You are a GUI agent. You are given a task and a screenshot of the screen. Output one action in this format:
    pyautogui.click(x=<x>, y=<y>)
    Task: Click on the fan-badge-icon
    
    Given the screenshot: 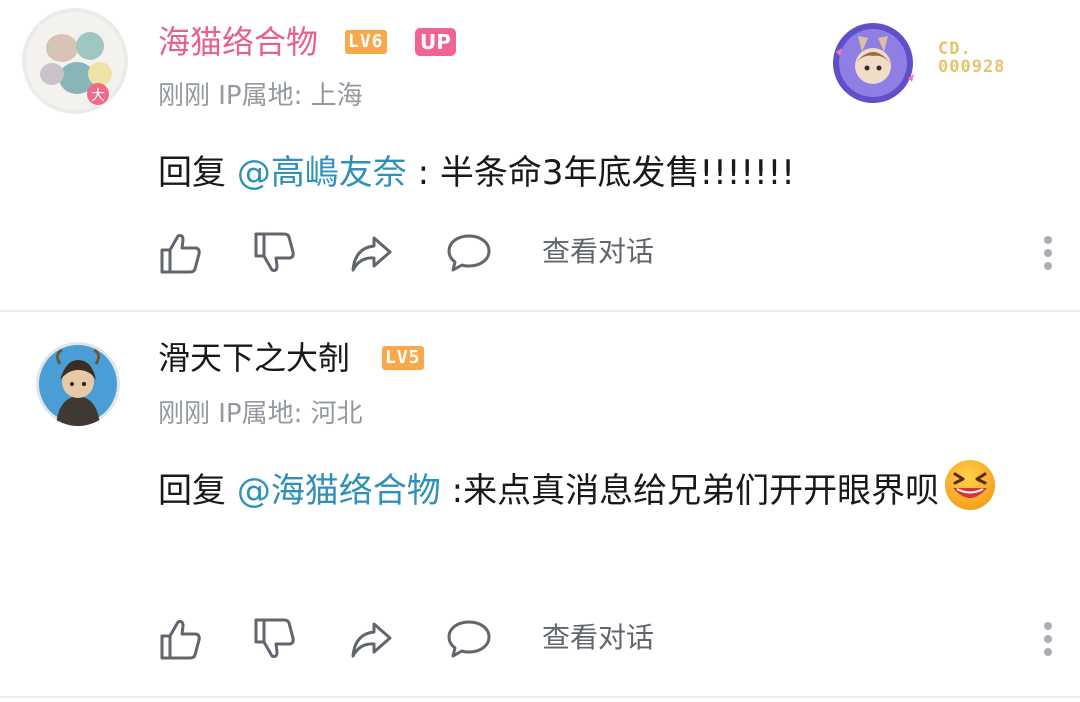 What is the action you would take?
    pyautogui.click(x=873, y=61)
    